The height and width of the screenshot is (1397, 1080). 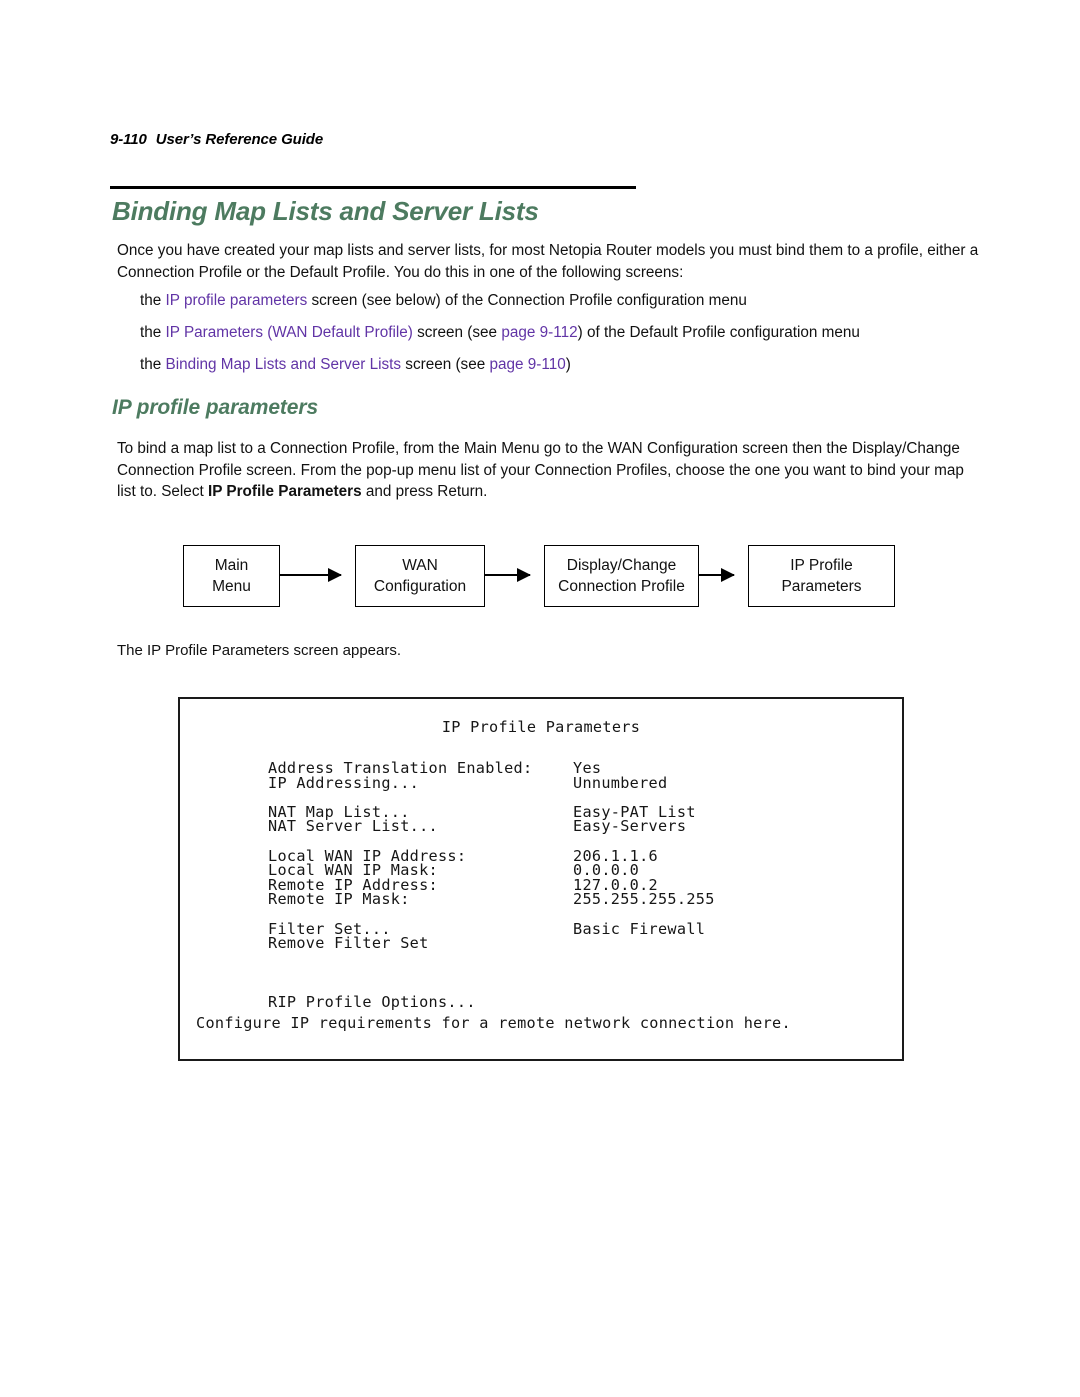 I want to click on link-ip-profile-parameters: IP profile parameters, so click(x=237, y=300).